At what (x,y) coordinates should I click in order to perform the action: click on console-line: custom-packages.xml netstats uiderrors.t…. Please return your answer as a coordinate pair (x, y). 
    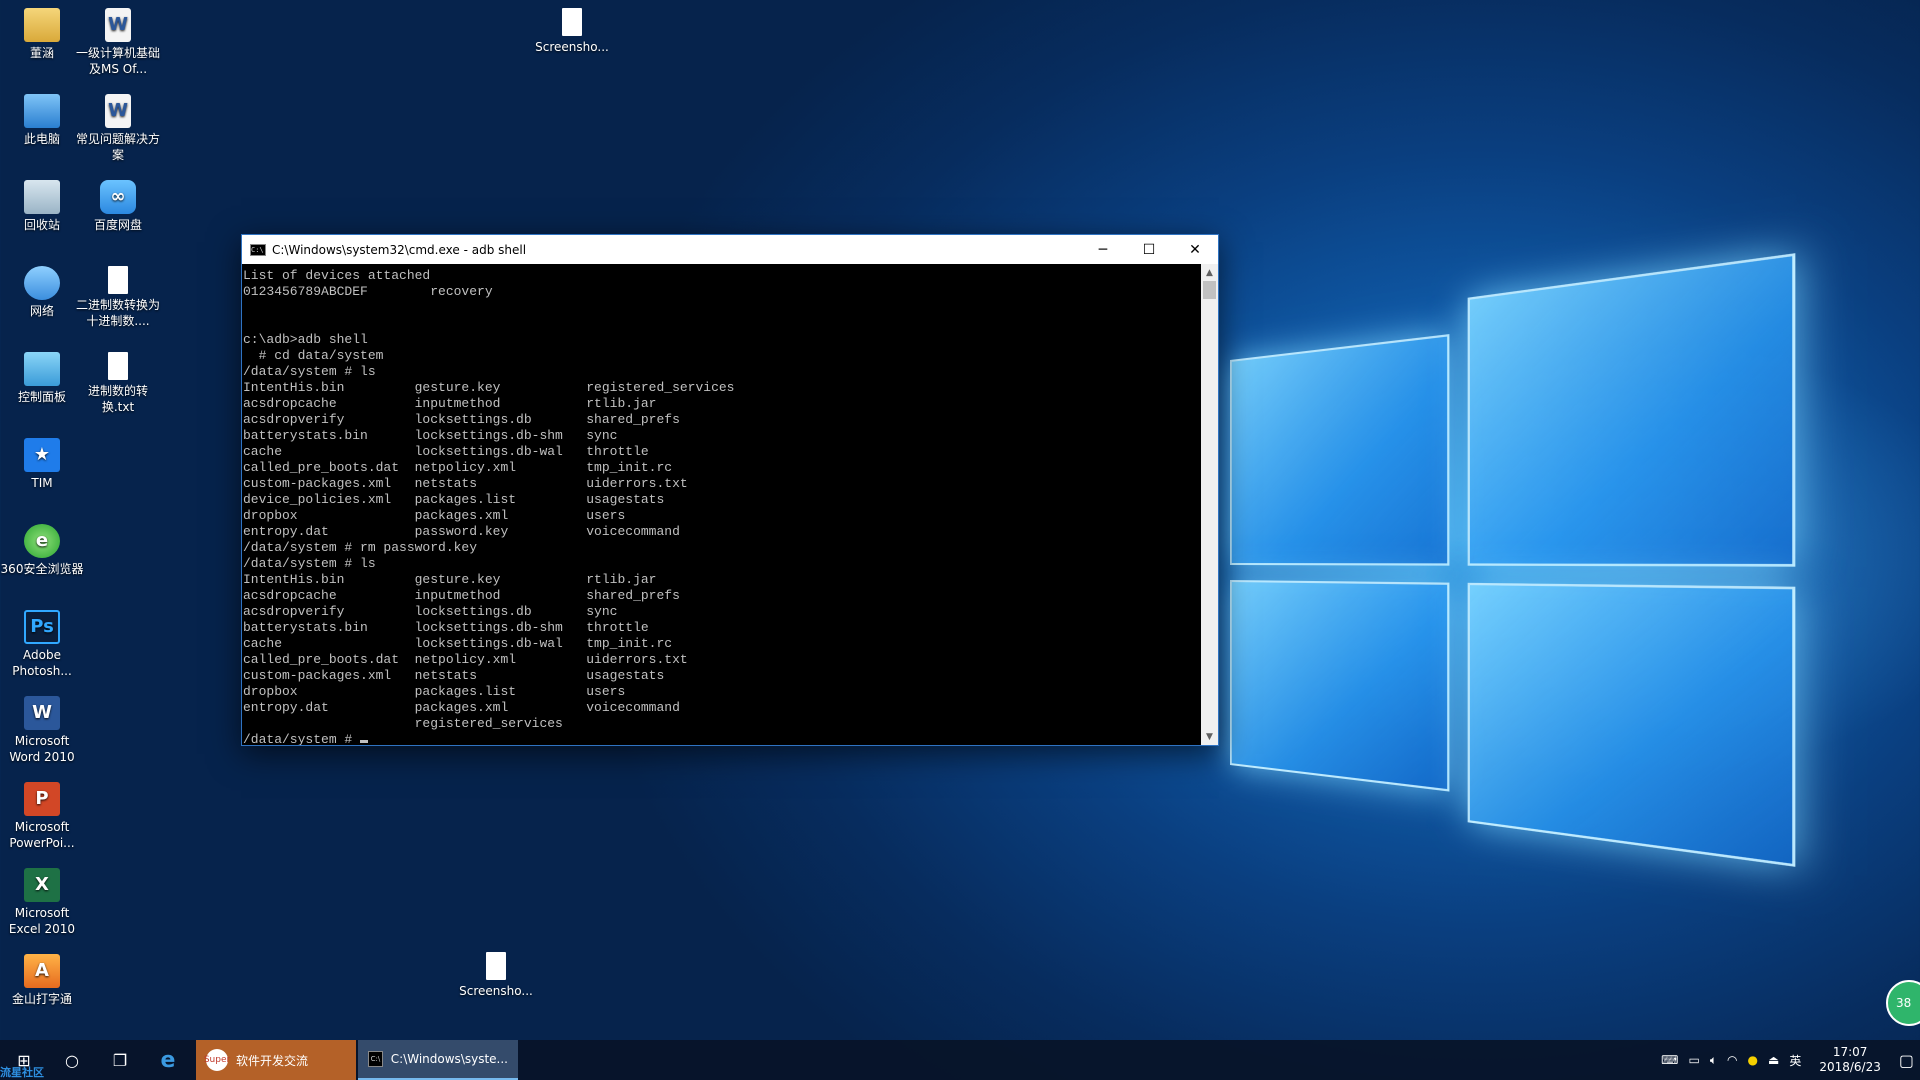
    Looking at the image, I should click on (722, 484).